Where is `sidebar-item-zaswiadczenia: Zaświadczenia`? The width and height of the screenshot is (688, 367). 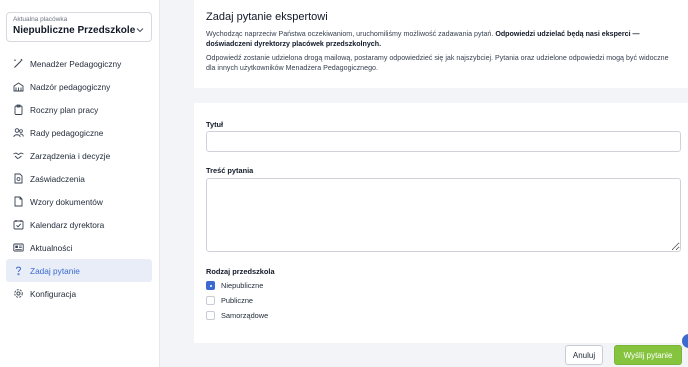 sidebar-item-zaswiadczenia: Zaświadczenia is located at coordinates (79, 178).